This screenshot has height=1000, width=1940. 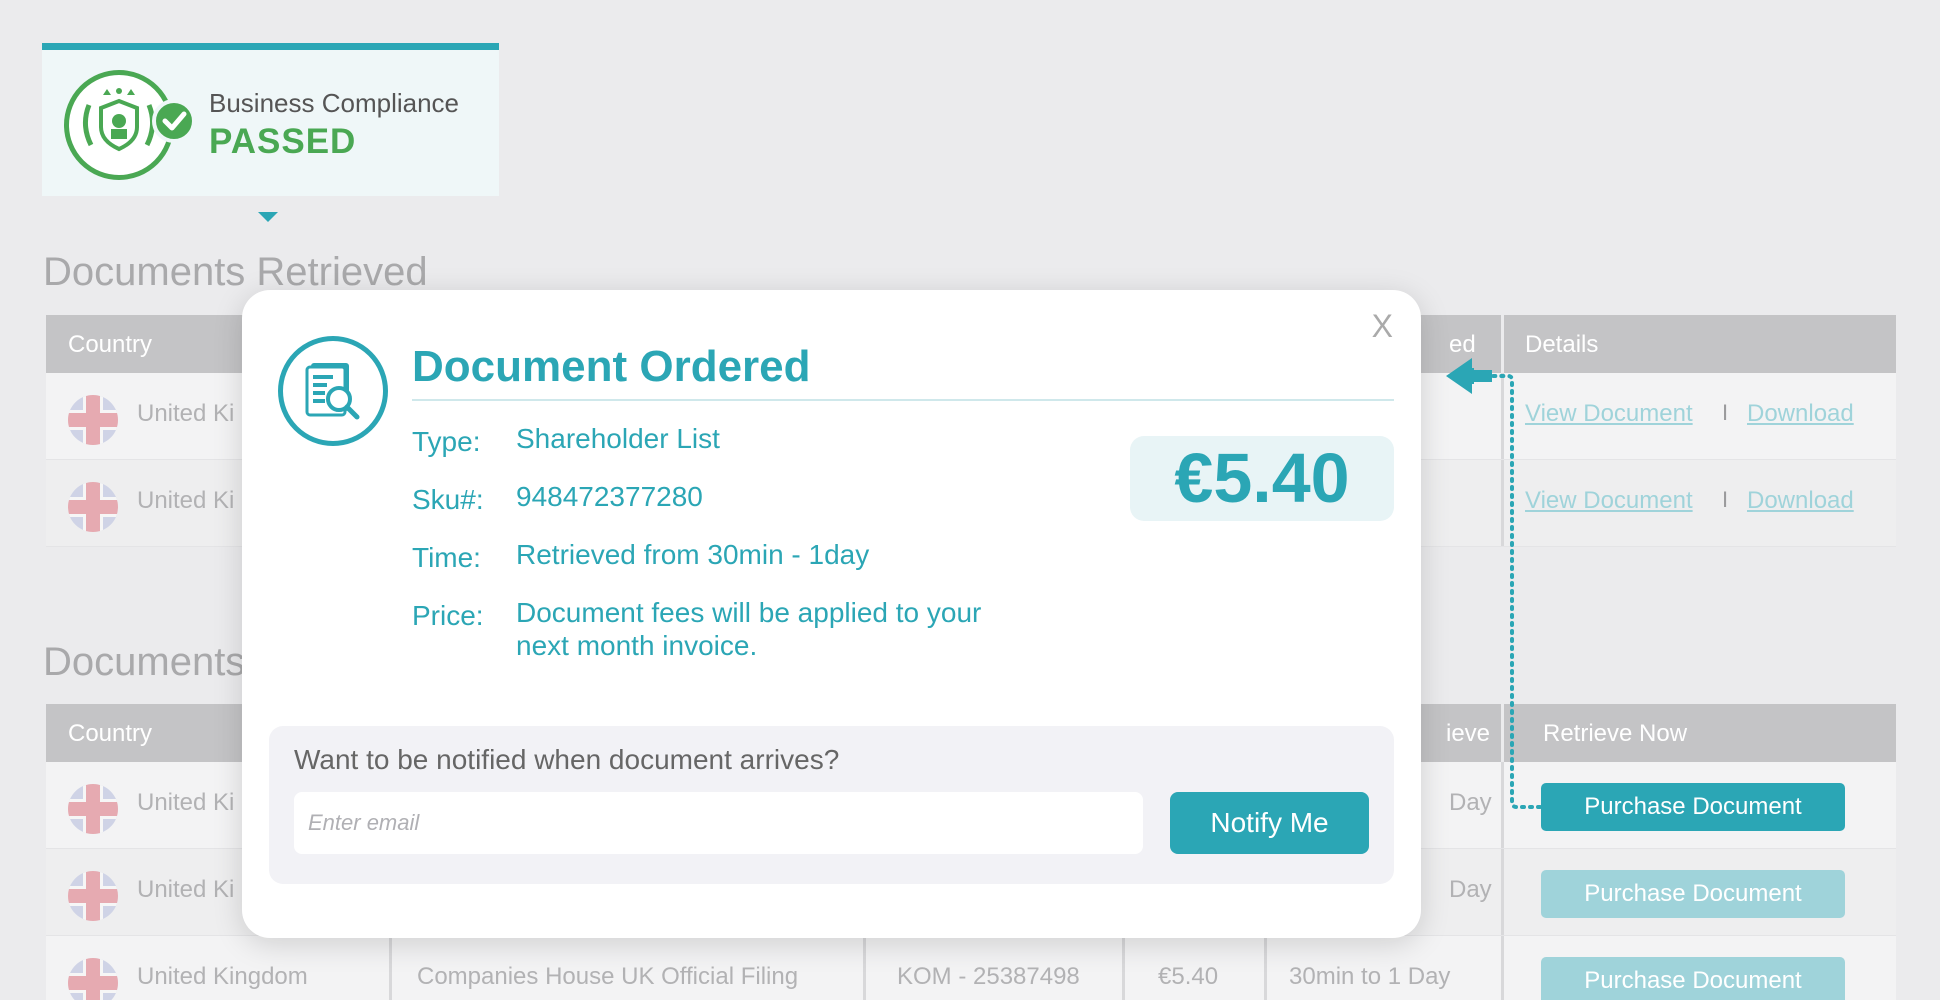 I want to click on section-title-retrieved: Documents Retrieved, so click(x=235, y=272).